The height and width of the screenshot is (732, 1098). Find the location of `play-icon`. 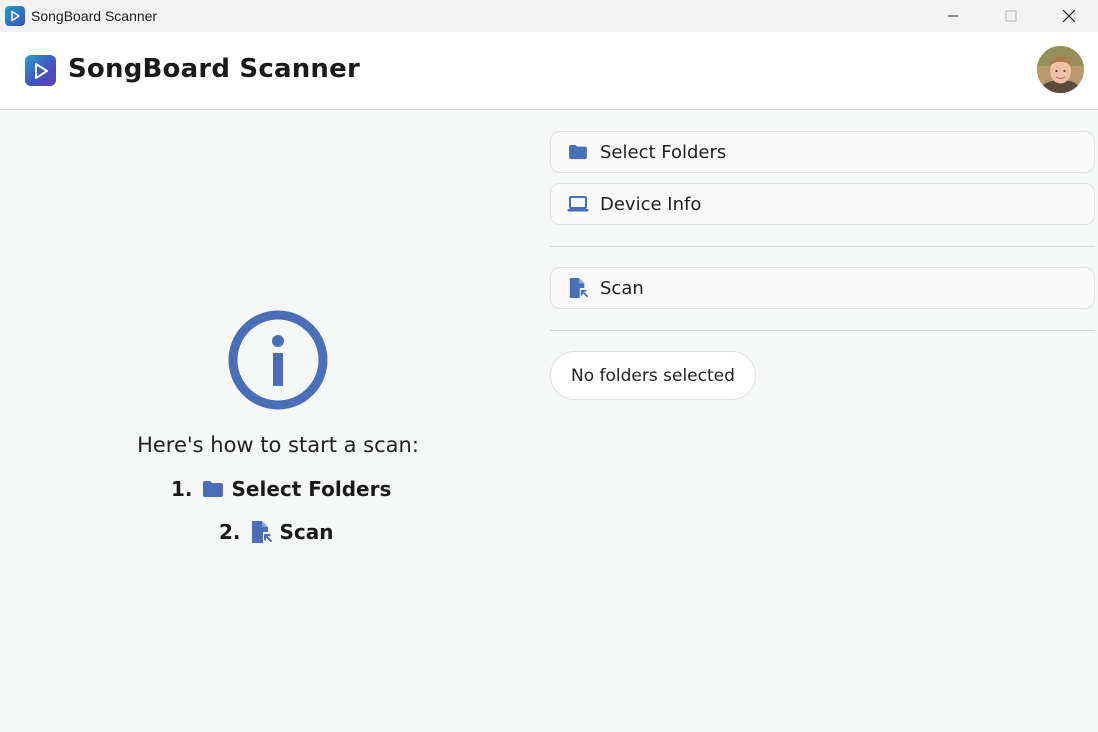

play-icon is located at coordinates (40, 70).